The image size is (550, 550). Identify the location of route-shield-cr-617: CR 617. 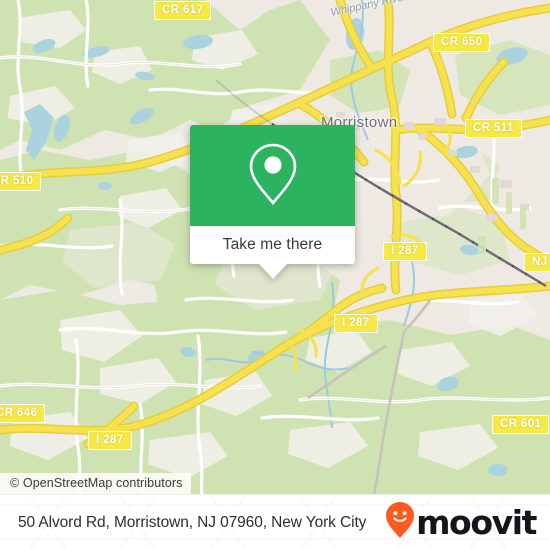
(183, 11).